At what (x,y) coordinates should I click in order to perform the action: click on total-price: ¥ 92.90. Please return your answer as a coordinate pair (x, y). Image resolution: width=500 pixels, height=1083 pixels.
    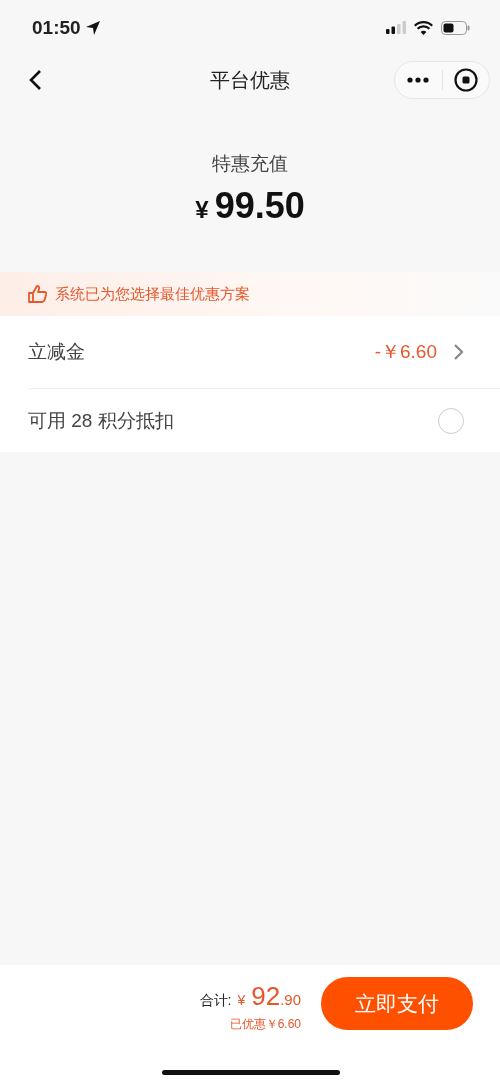
    Looking at the image, I should click on (269, 996).